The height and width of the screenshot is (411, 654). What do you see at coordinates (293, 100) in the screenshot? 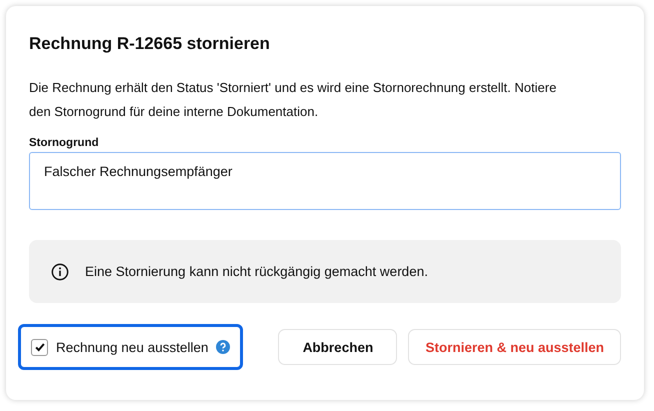
I see `description-text: Die Rechnung erhält den Status 'Storniert' und es wird eine Stornorechnung erstellt. Notiere den Stornogrund für deine interne Dokumentation.` at bounding box center [293, 100].